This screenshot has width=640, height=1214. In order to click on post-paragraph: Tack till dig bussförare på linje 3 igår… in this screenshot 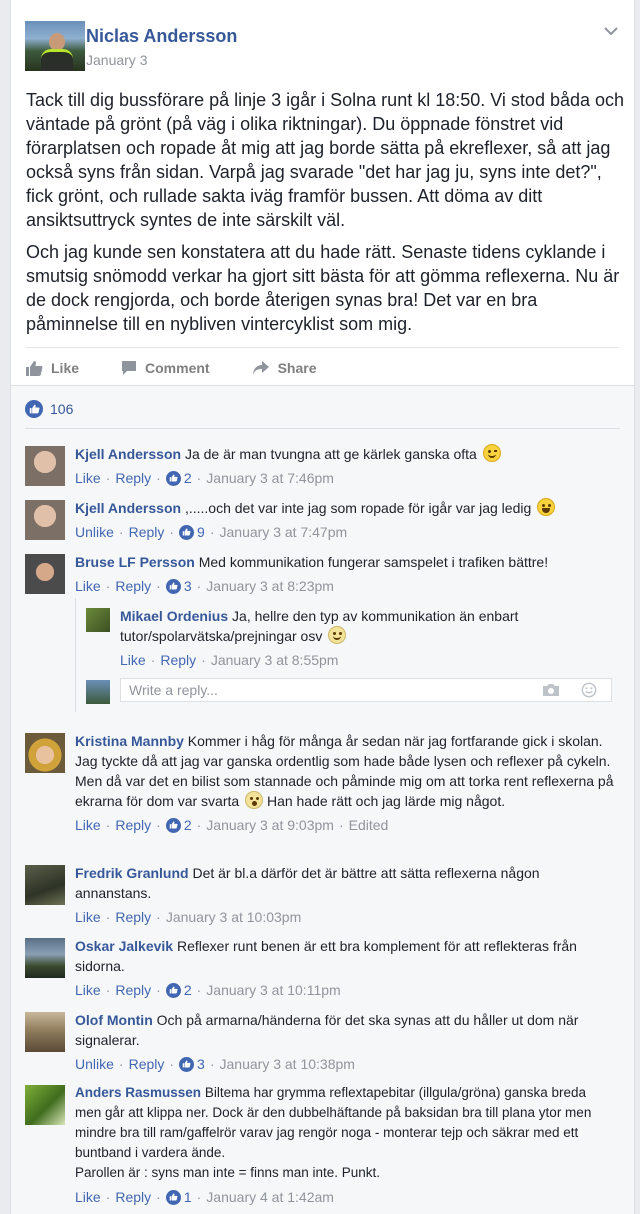, I will do `click(325, 160)`.